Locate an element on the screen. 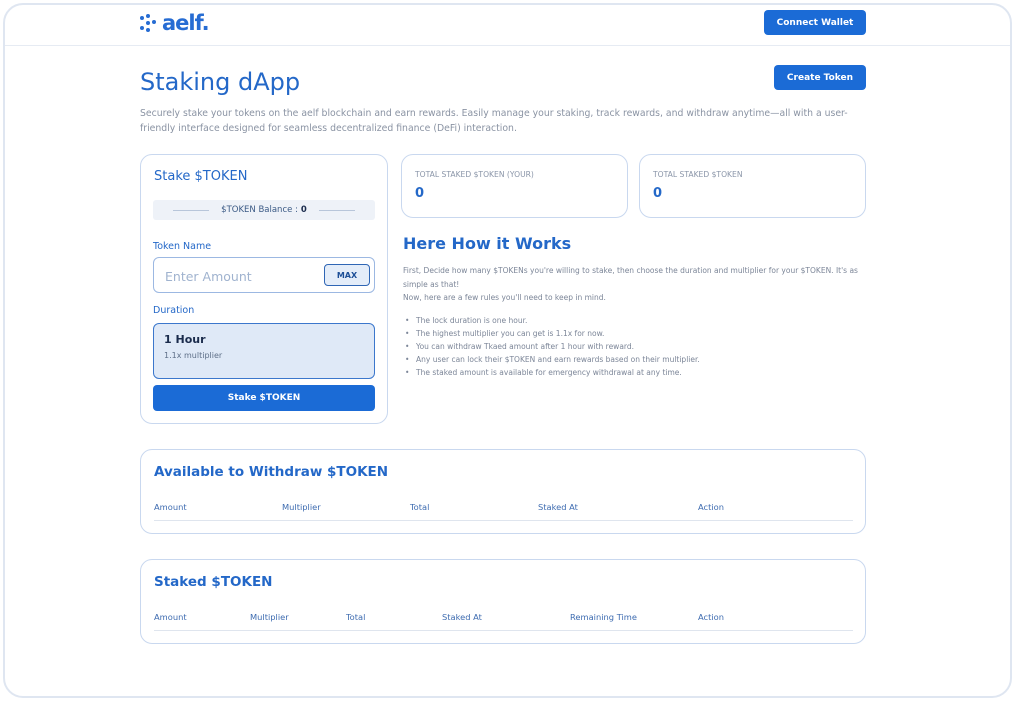 Image resolution: width=1017 pixels, height=703 pixels. how-it-works-title: Here How it Works is located at coordinates (487, 243).